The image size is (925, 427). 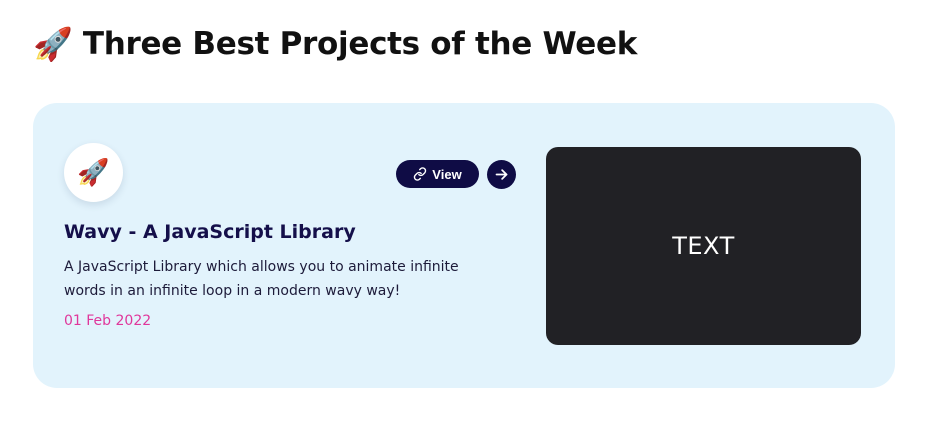 What do you see at coordinates (108, 321) in the screenshot?
I see `project-date: 01 Feb 2022` at bounding box center [108, 321].